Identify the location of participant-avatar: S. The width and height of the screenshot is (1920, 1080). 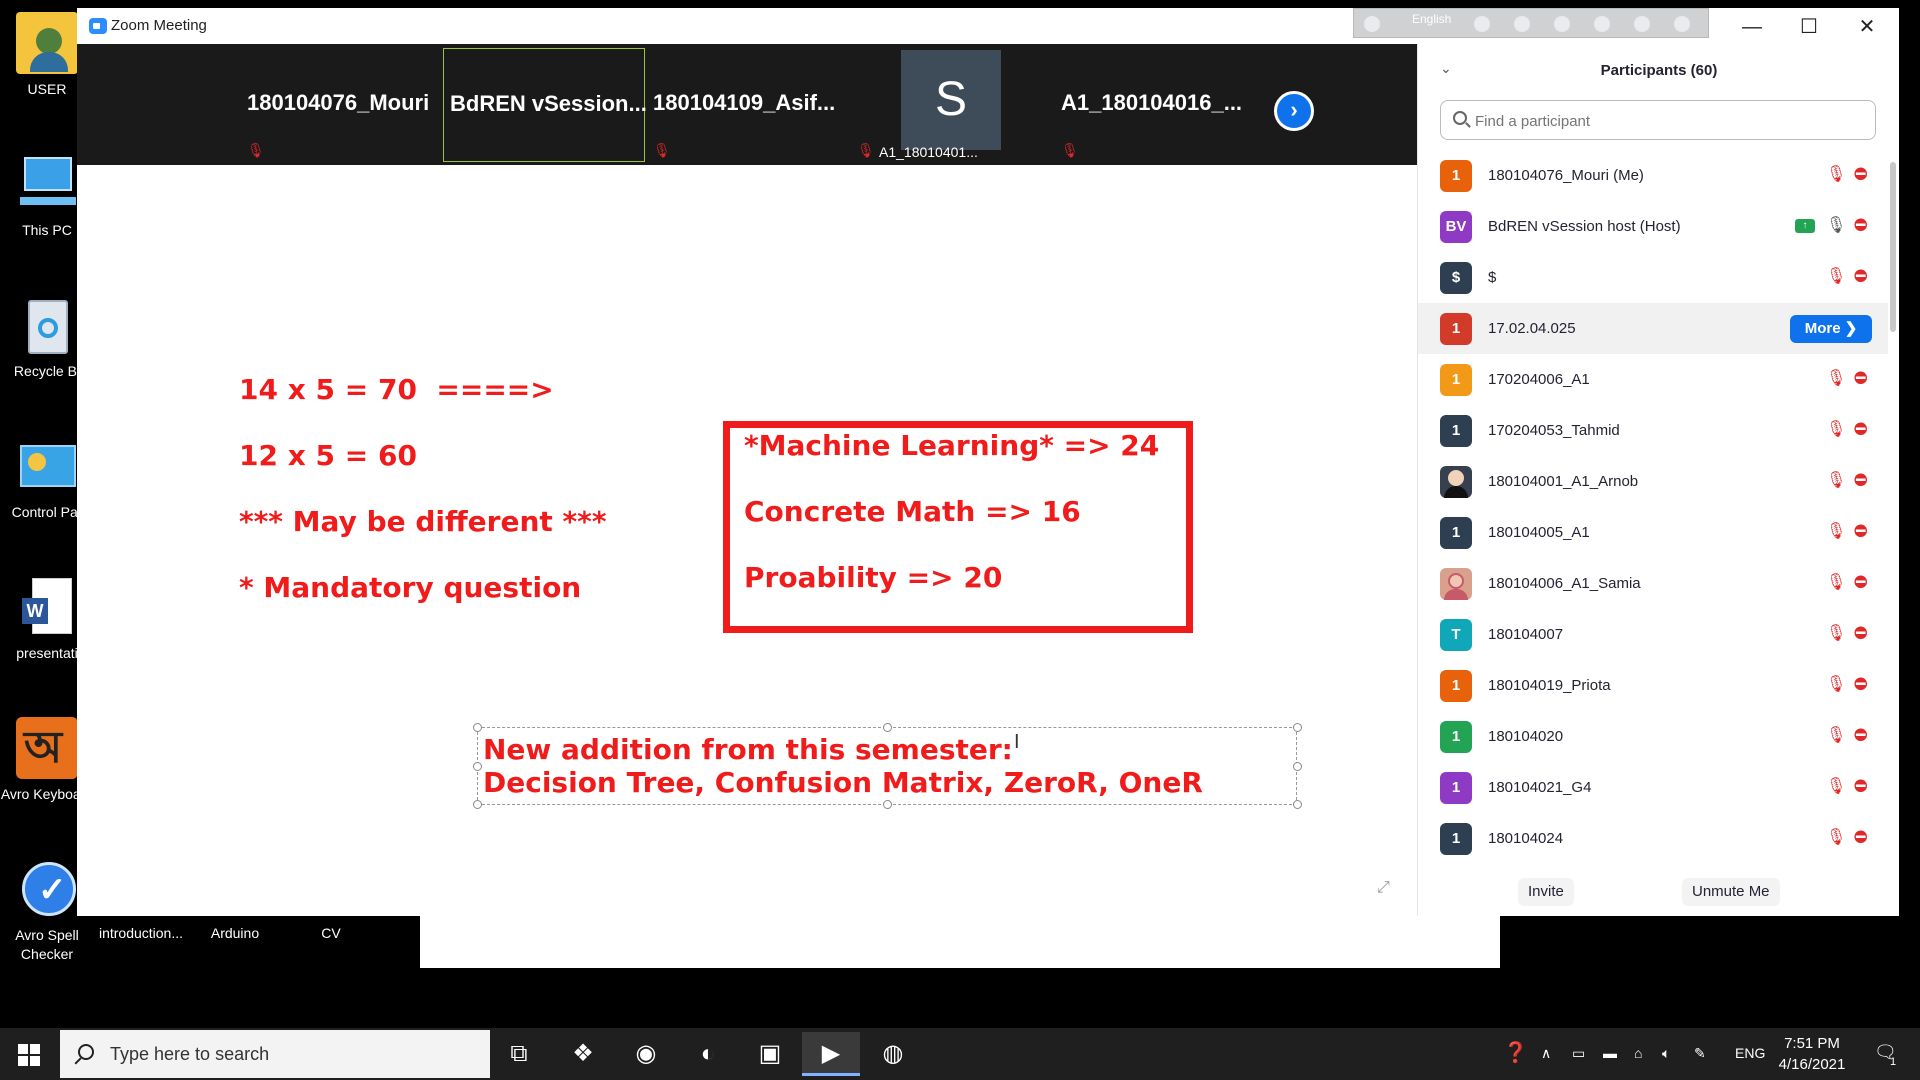
(951, 100).